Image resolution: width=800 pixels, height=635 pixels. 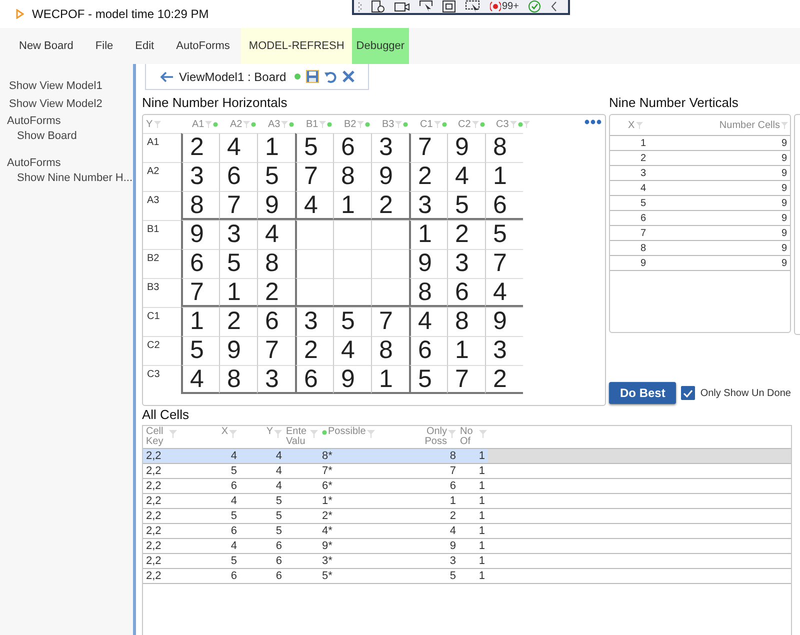 What do you see at coordinates (642, 393) in the screenshot?
I see `do-best-button: Do Best` at bounding box center [642, 393].